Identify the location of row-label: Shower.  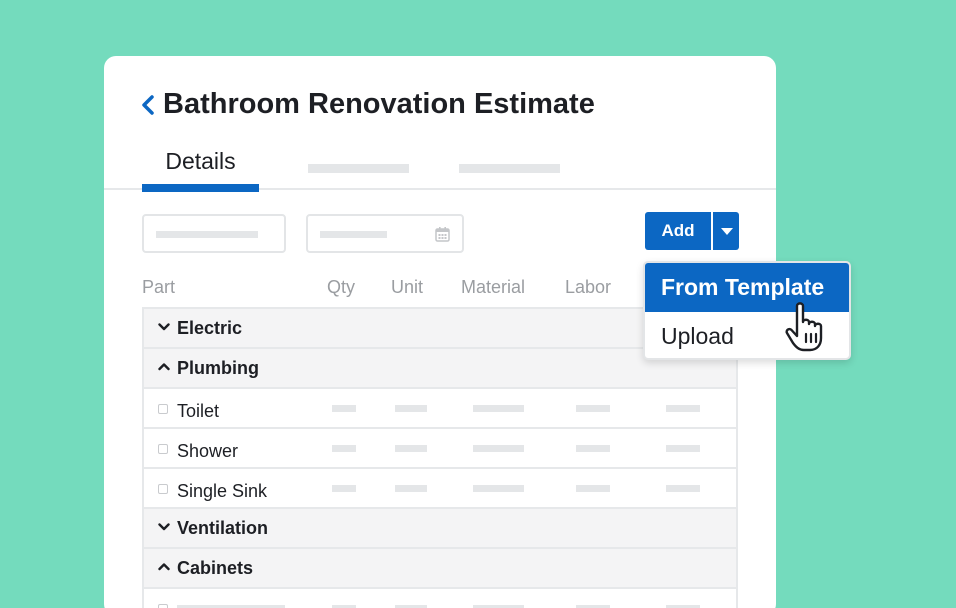
(208, 451).